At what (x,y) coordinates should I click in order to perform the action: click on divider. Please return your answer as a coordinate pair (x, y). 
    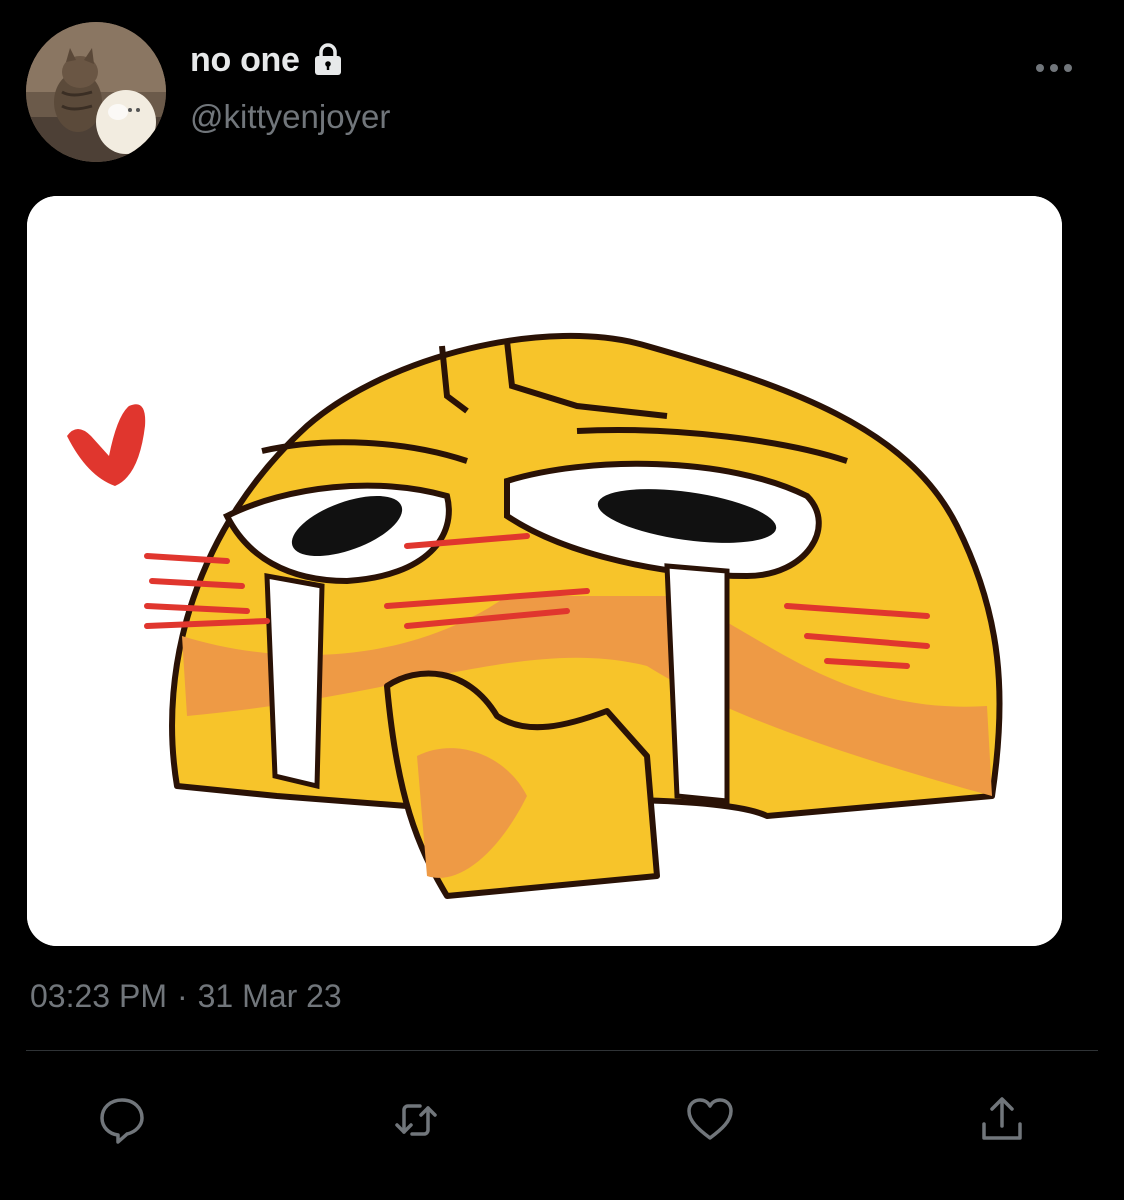
    Looking at the image, I should click on (562, 1050).